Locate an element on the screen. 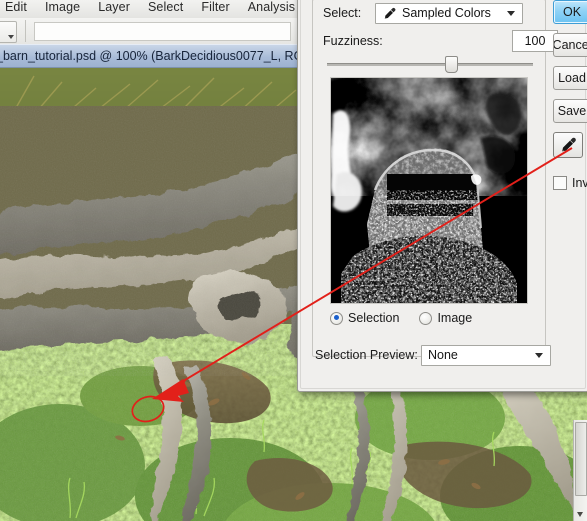 The image size is (587, 521). tool-preset-picker is located at coordinates (8, 32).